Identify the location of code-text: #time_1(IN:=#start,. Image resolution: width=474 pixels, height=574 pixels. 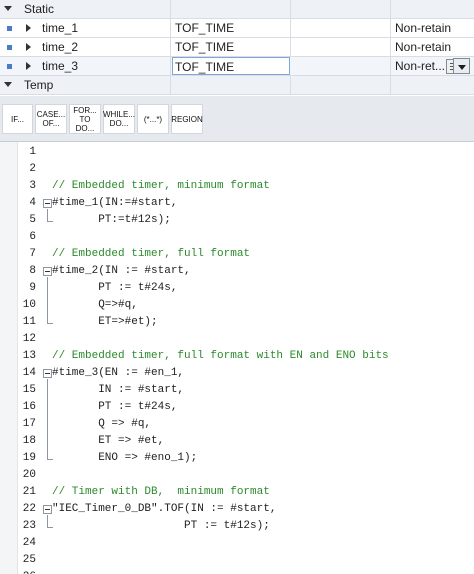
(115, 203).